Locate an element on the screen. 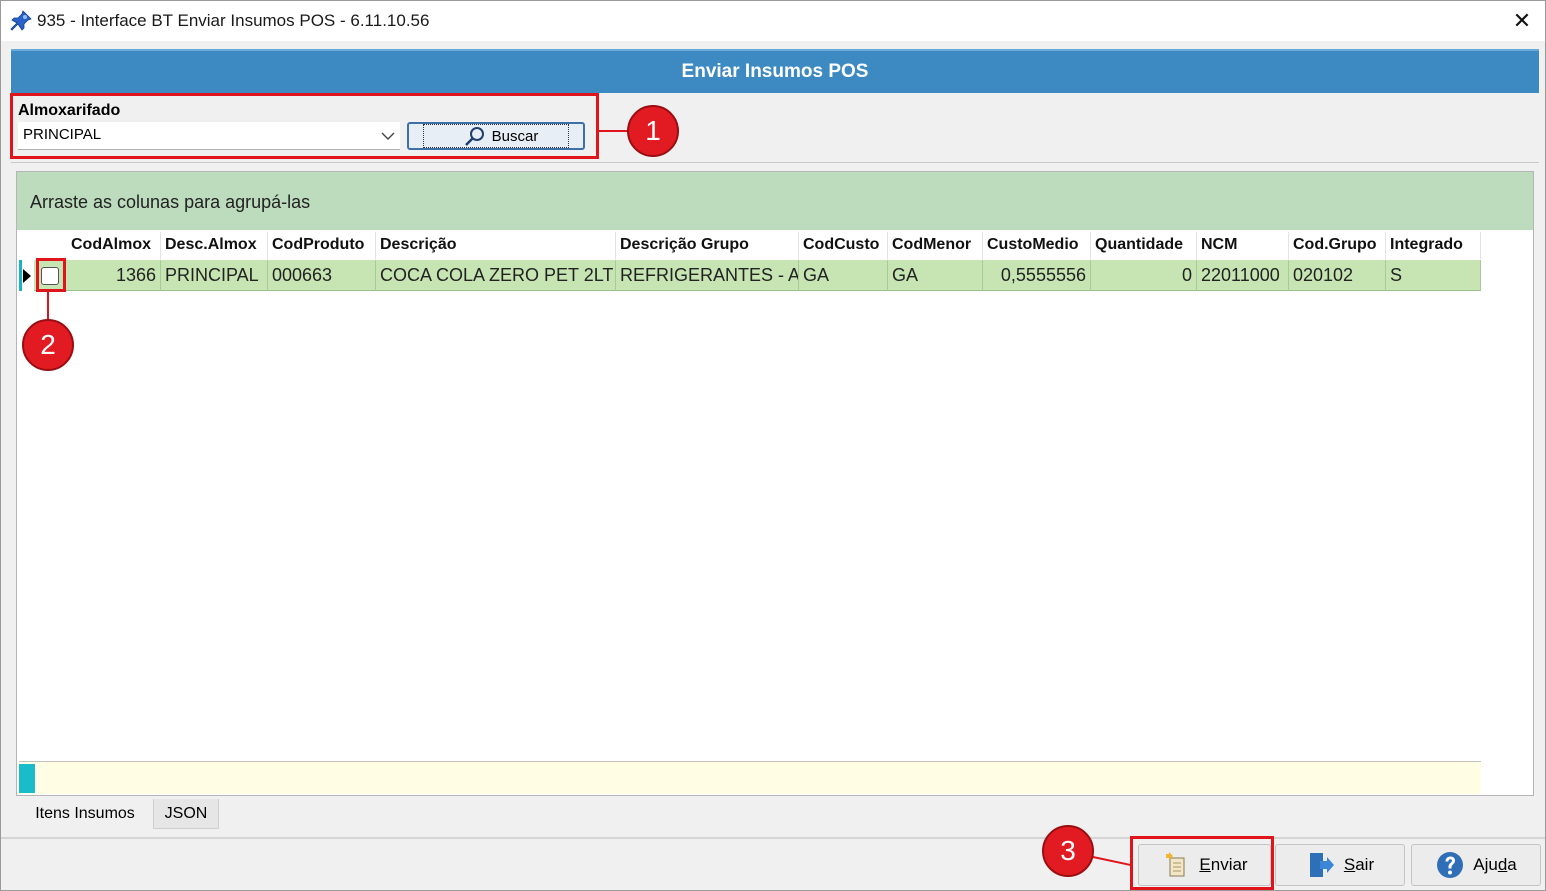 Image resolution: width=1546 pixels, height=891 pixels. cell-codmenor: GA is located at coordinates (935, 275).